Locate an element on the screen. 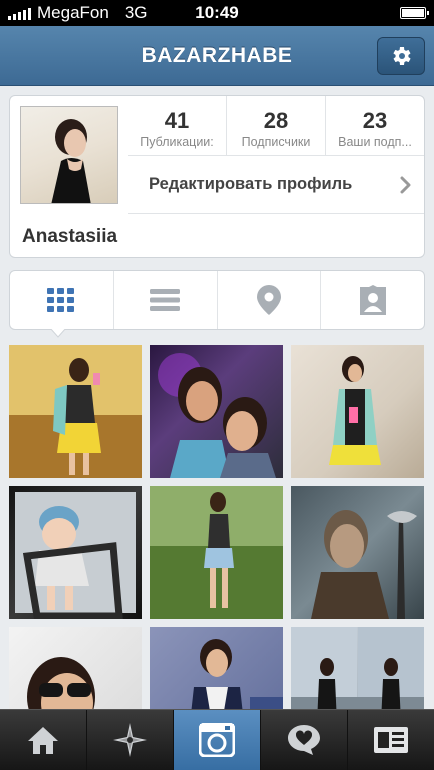  posts-count: 41 Публикации: is located at coordinates (177, 125).